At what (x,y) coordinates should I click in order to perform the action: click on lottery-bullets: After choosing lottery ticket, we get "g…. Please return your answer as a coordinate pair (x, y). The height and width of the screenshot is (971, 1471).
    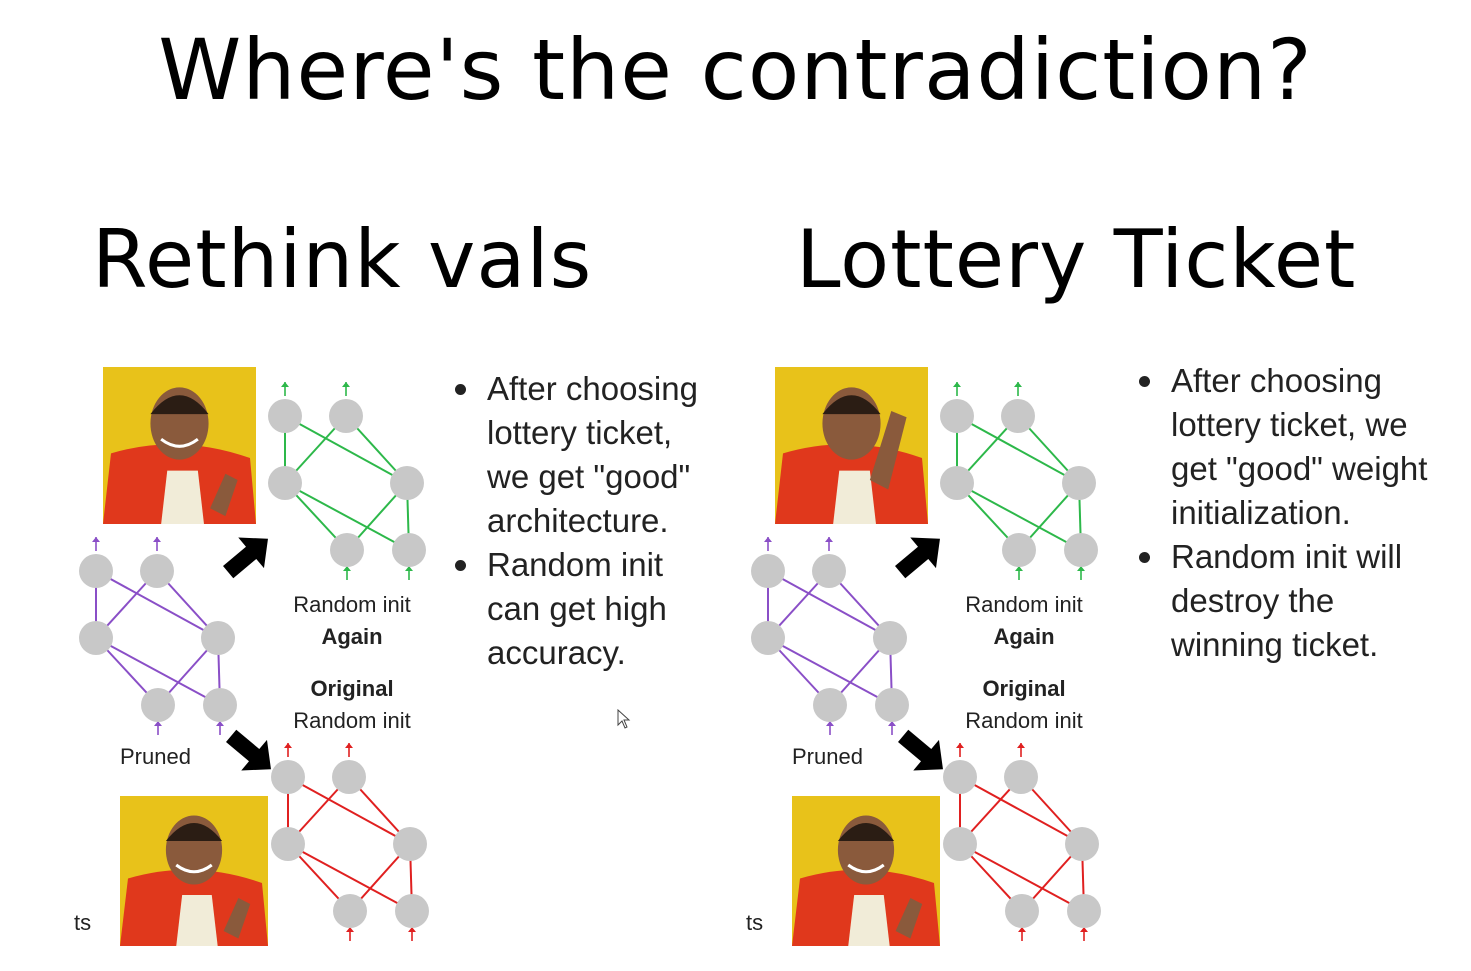
    Looking at the image, I should click on (1287, 513).